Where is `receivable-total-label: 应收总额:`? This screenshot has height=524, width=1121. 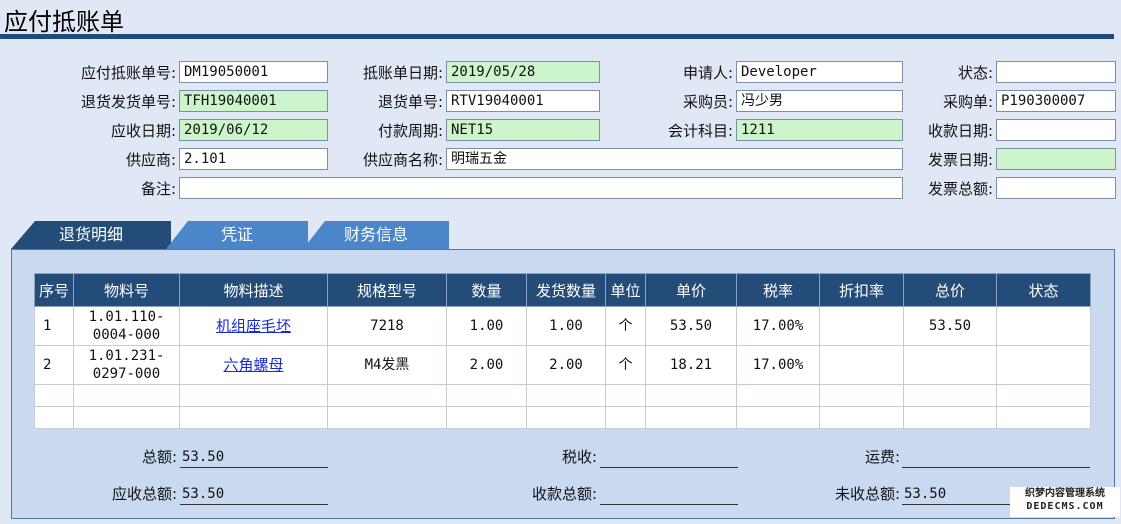
receivable-total-label: 应收总额: is located at coordinates (144, 494).